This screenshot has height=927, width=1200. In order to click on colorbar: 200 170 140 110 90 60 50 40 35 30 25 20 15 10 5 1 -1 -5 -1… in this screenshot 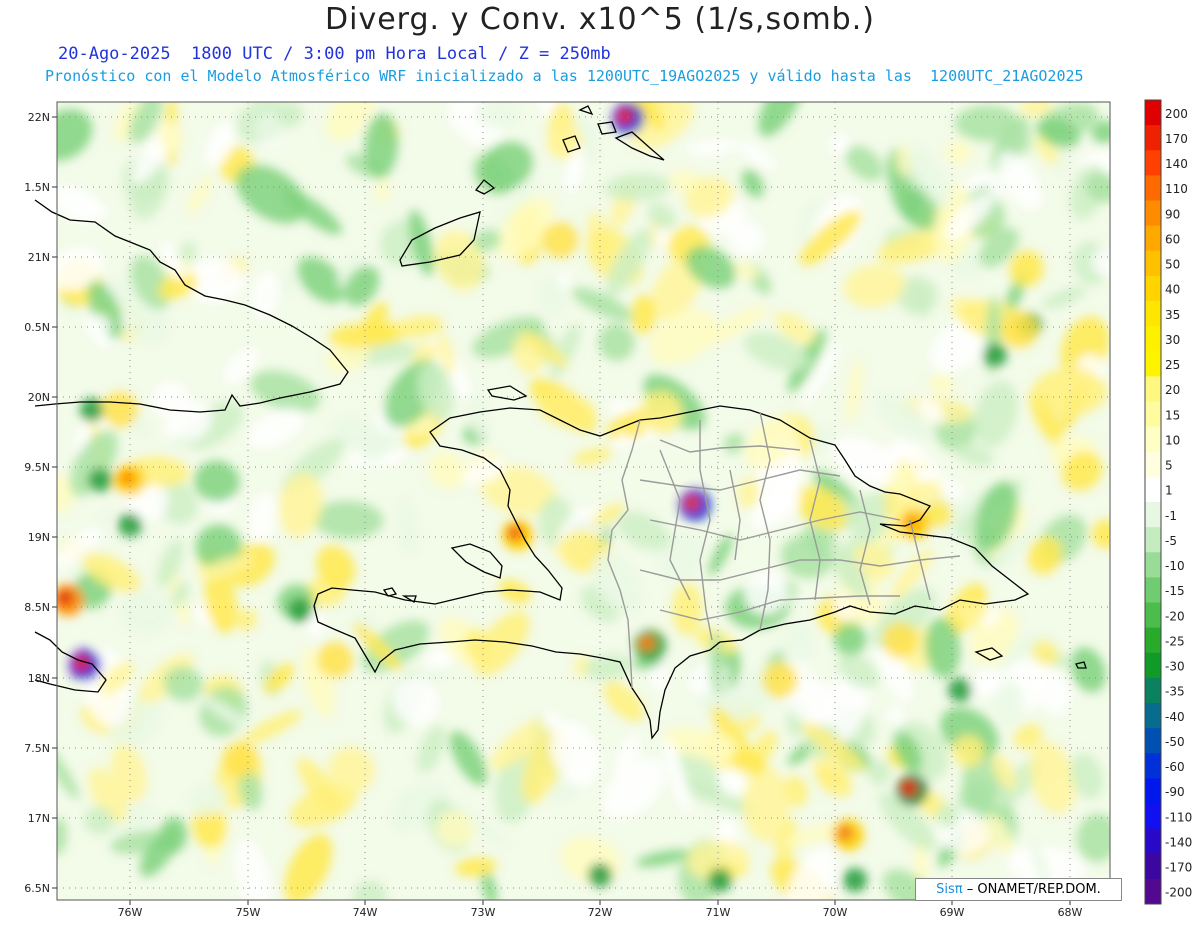, I will do `click(1168, 502)`.